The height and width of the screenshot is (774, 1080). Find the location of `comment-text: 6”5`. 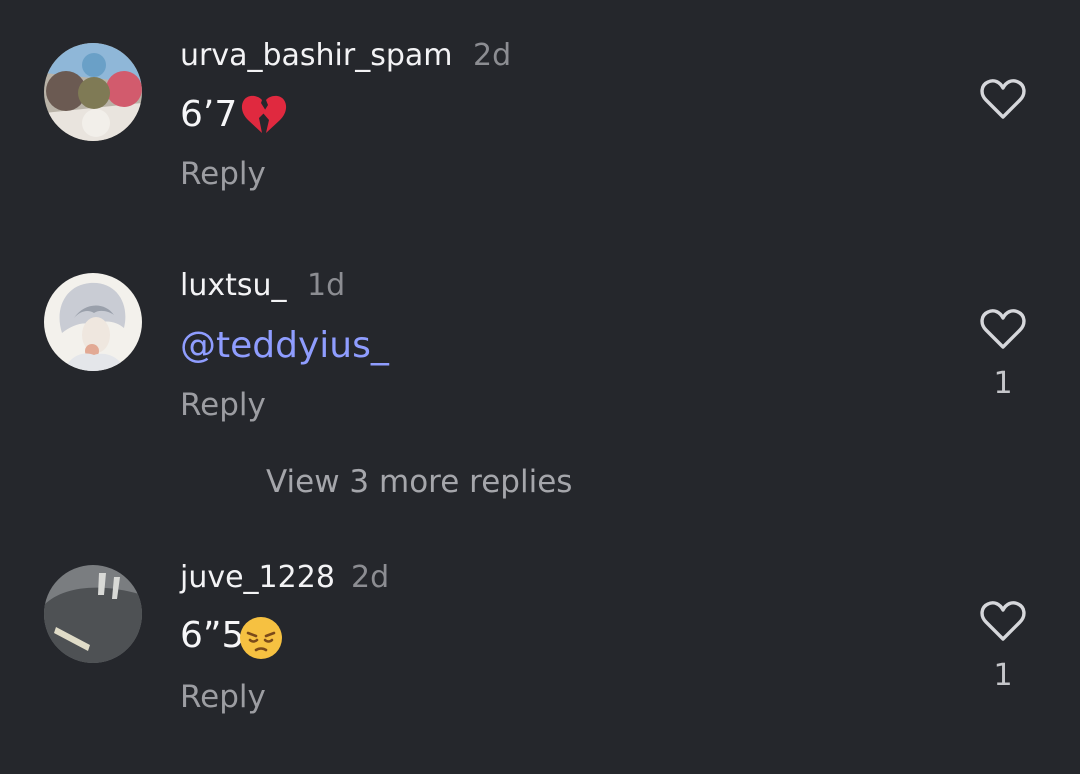

comment-text: 6”5 is located at coordinates (212, 635).